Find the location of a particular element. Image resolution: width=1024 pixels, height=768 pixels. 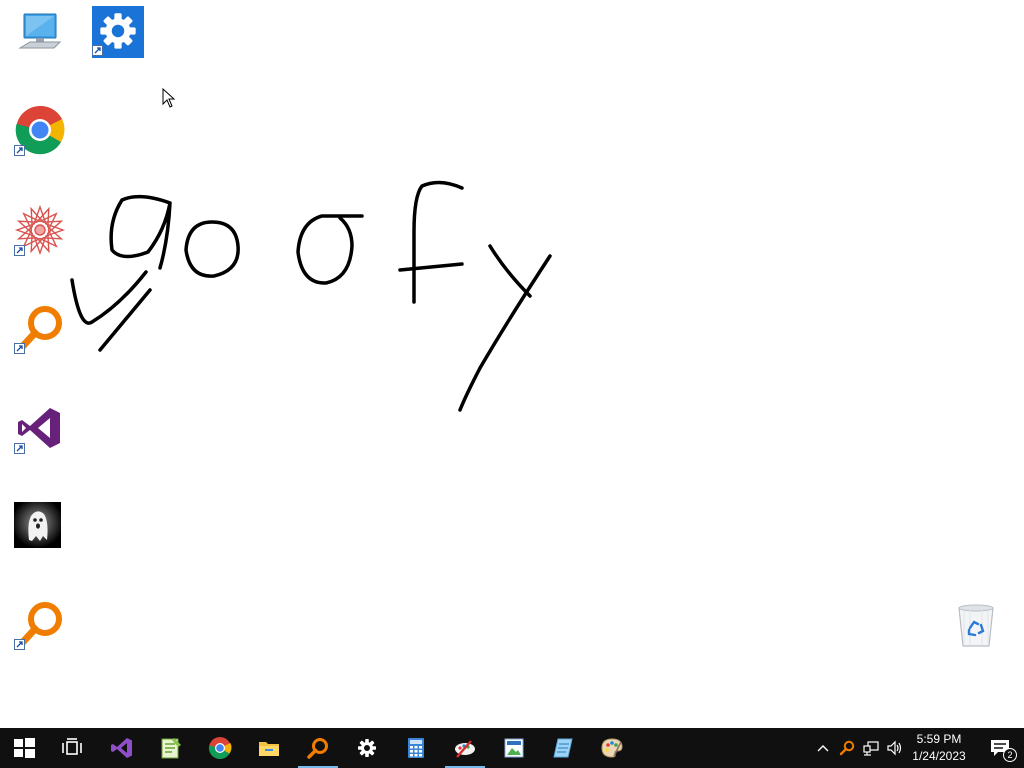

notes-taskbar is located at coordinates (563, 748).